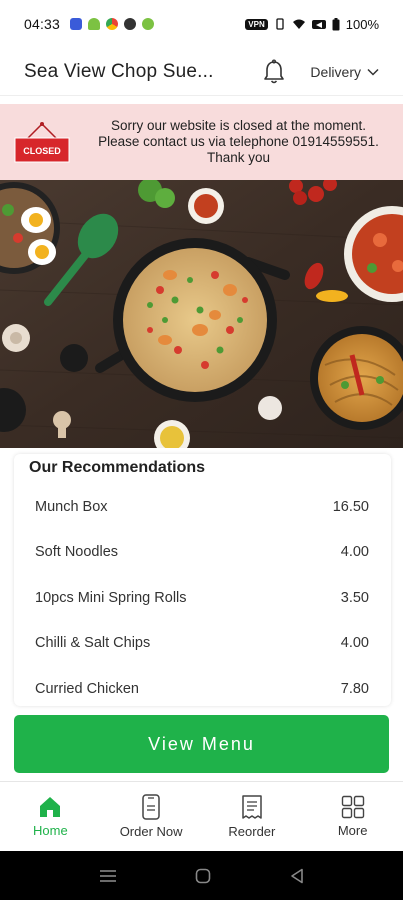 This screenshot has height=900, width=403. Describe the element at coordinates (202, 686) in the screenshot. I see `recommendation-item: Curried Chicken 7.80` at that location.